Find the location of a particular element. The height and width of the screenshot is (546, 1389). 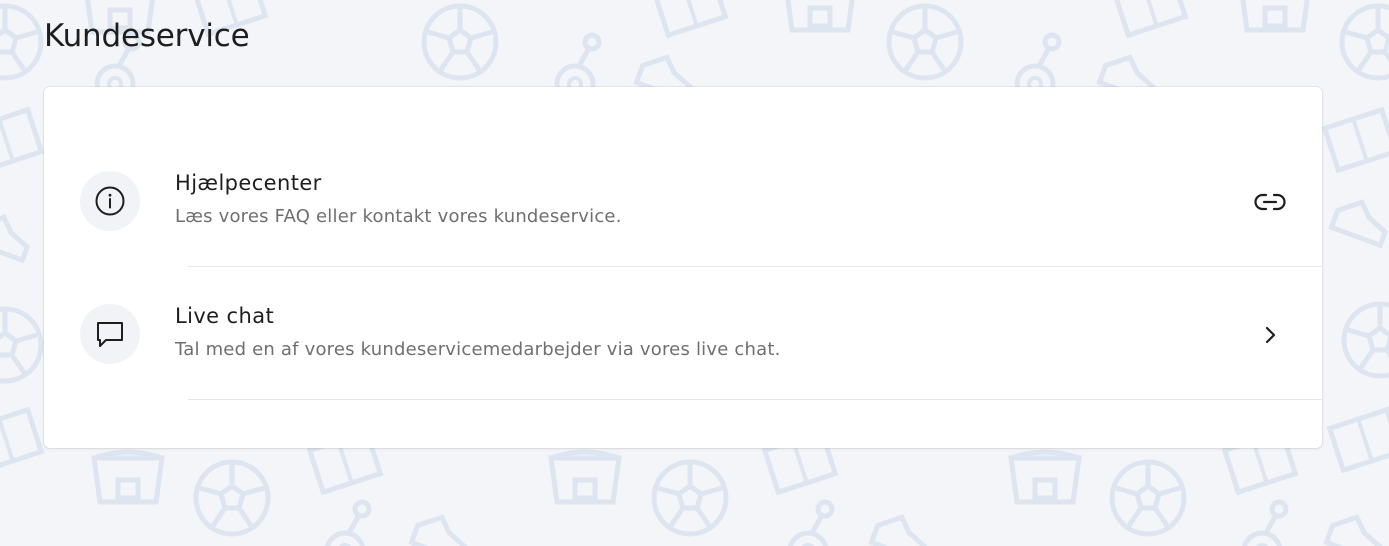

external-link-button is located at coordinates (1270, 202).